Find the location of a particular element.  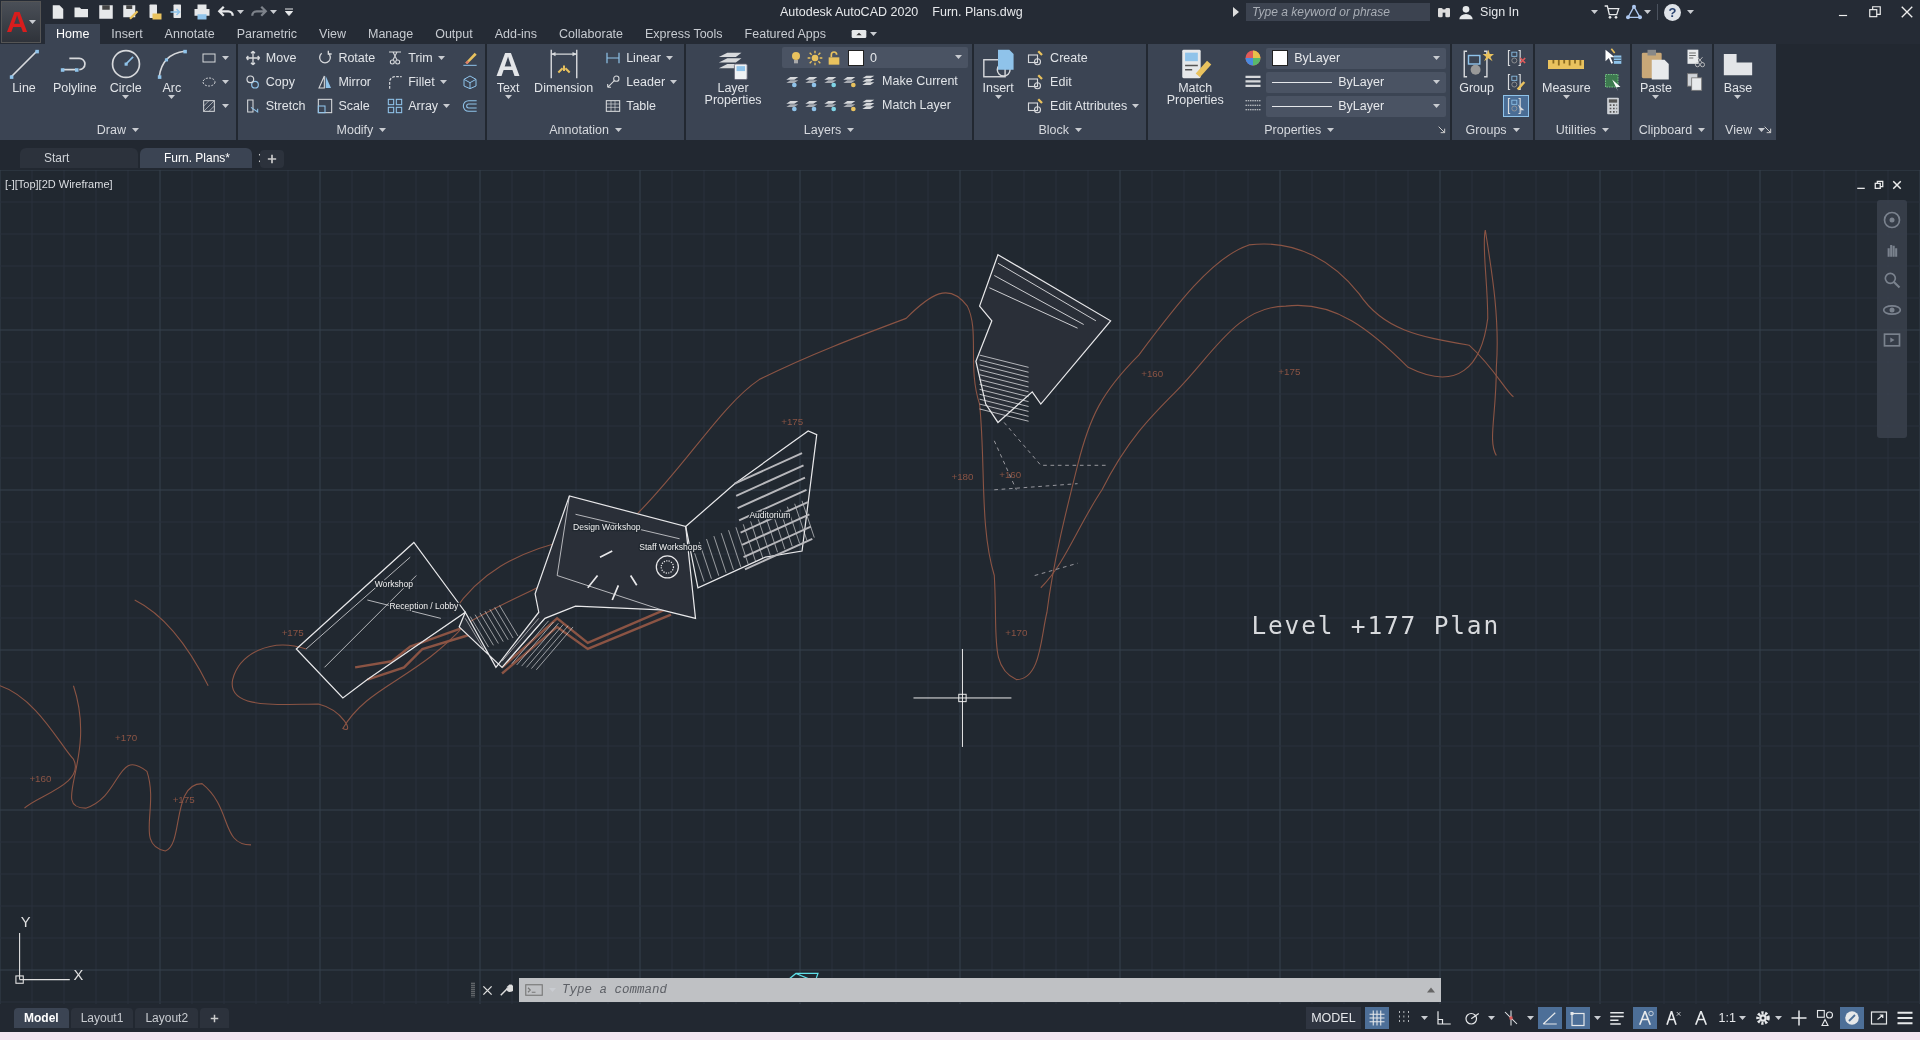

ribbon-tool-button: Insert is located at coordinates (998, 73).